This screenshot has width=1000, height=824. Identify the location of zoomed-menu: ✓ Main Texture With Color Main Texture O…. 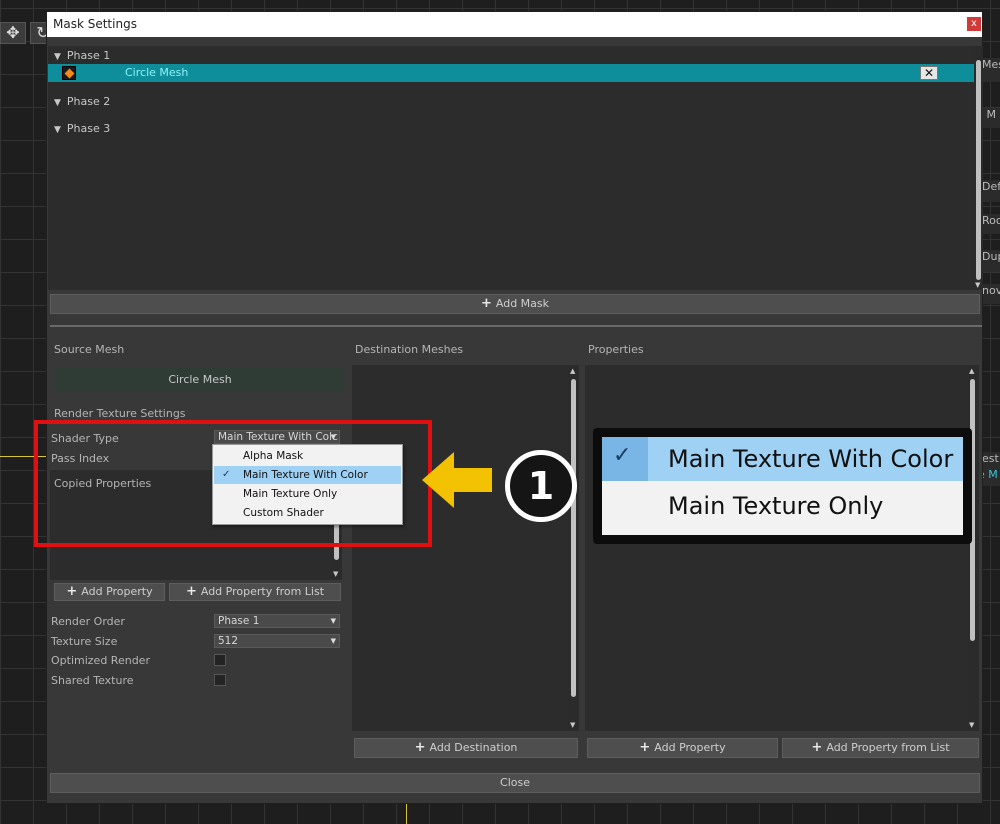
(782, 486).